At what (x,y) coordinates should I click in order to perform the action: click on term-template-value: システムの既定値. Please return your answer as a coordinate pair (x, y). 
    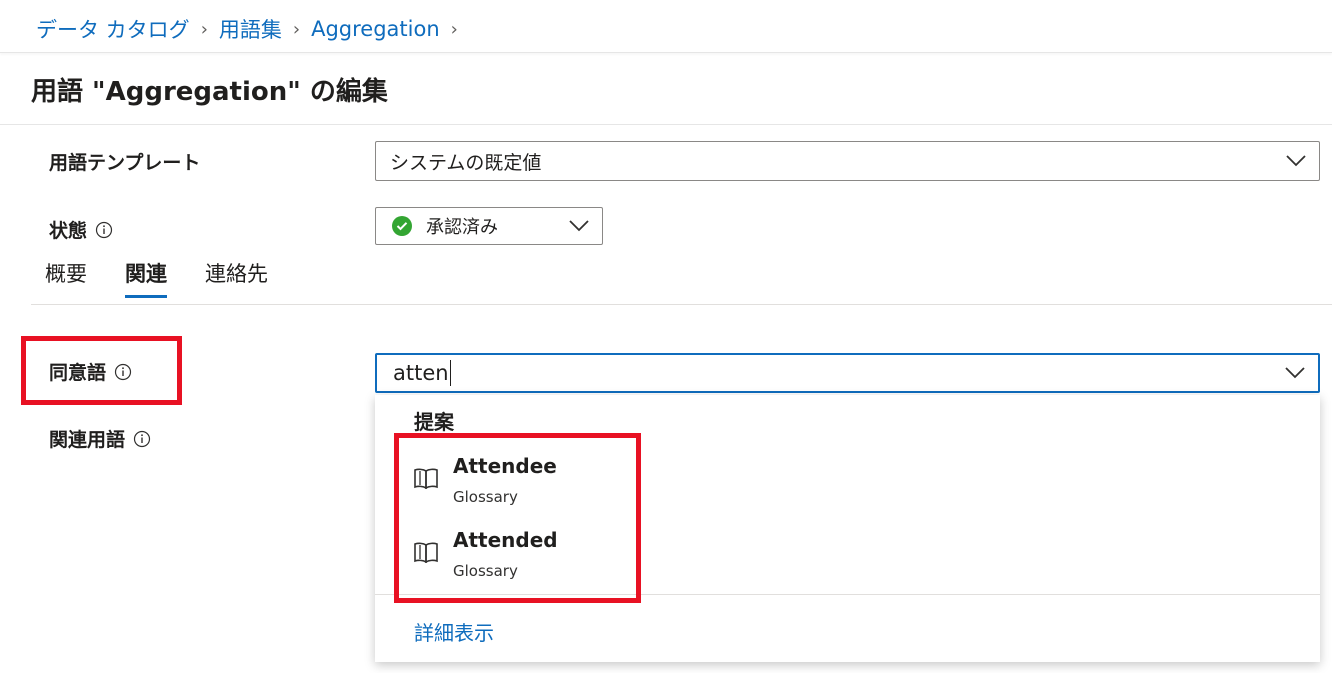
    Looking at the image, I should click on (466, 162).